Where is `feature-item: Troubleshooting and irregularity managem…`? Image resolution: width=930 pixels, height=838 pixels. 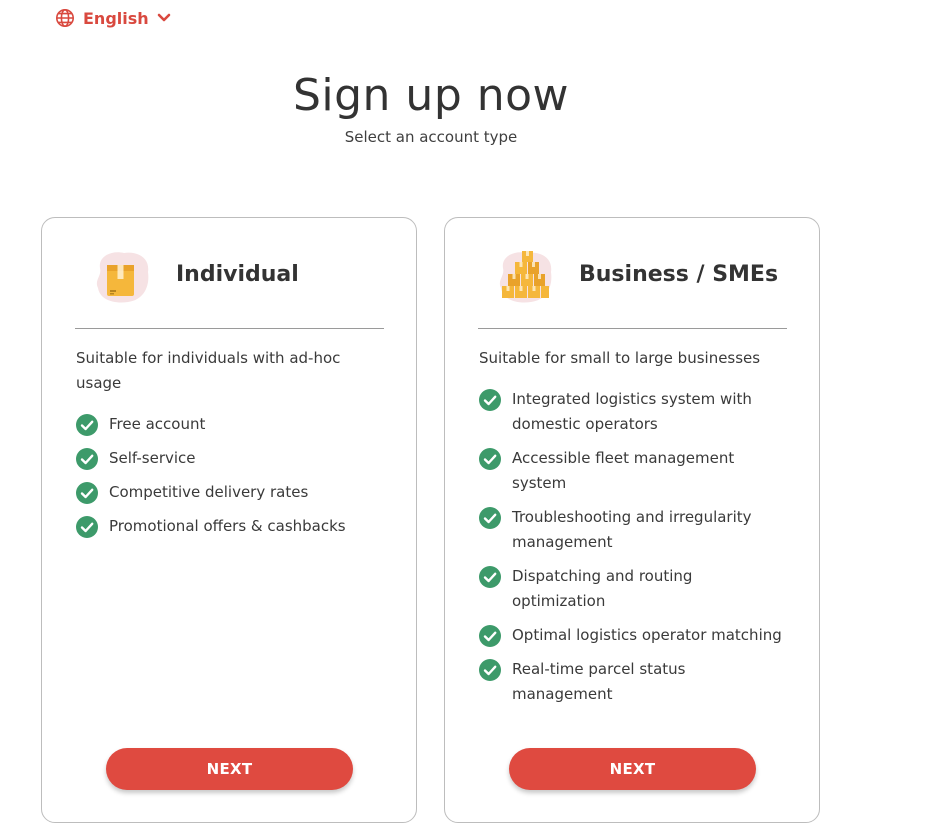
feature-item: Troubleshooting and irregularity managem… is located at coordinates (630, 530).